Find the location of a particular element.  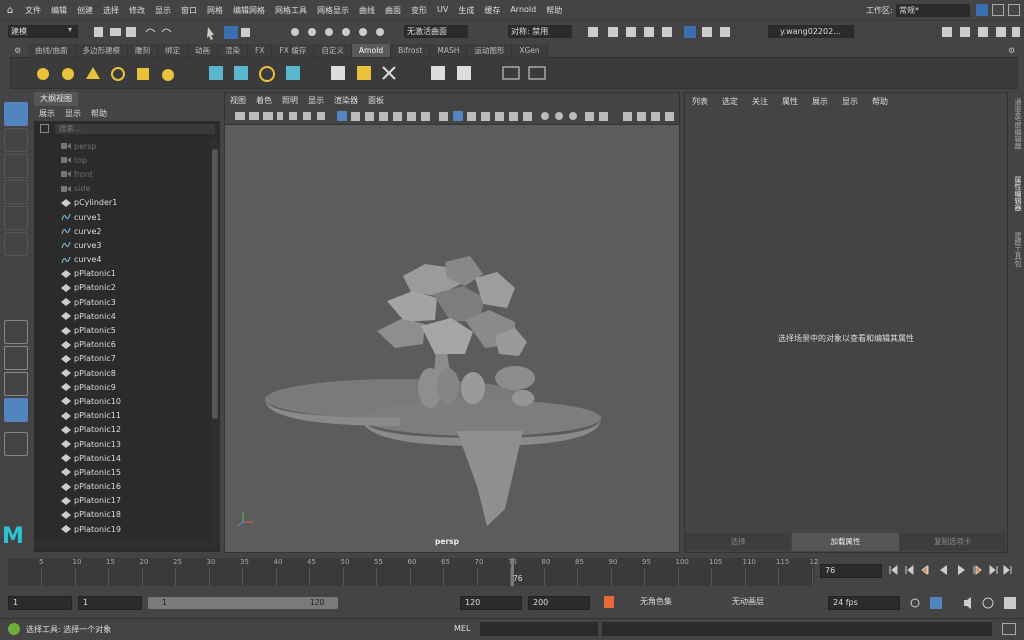

outliner-item: pPlatonic13 is located at coordinates (122, 444).